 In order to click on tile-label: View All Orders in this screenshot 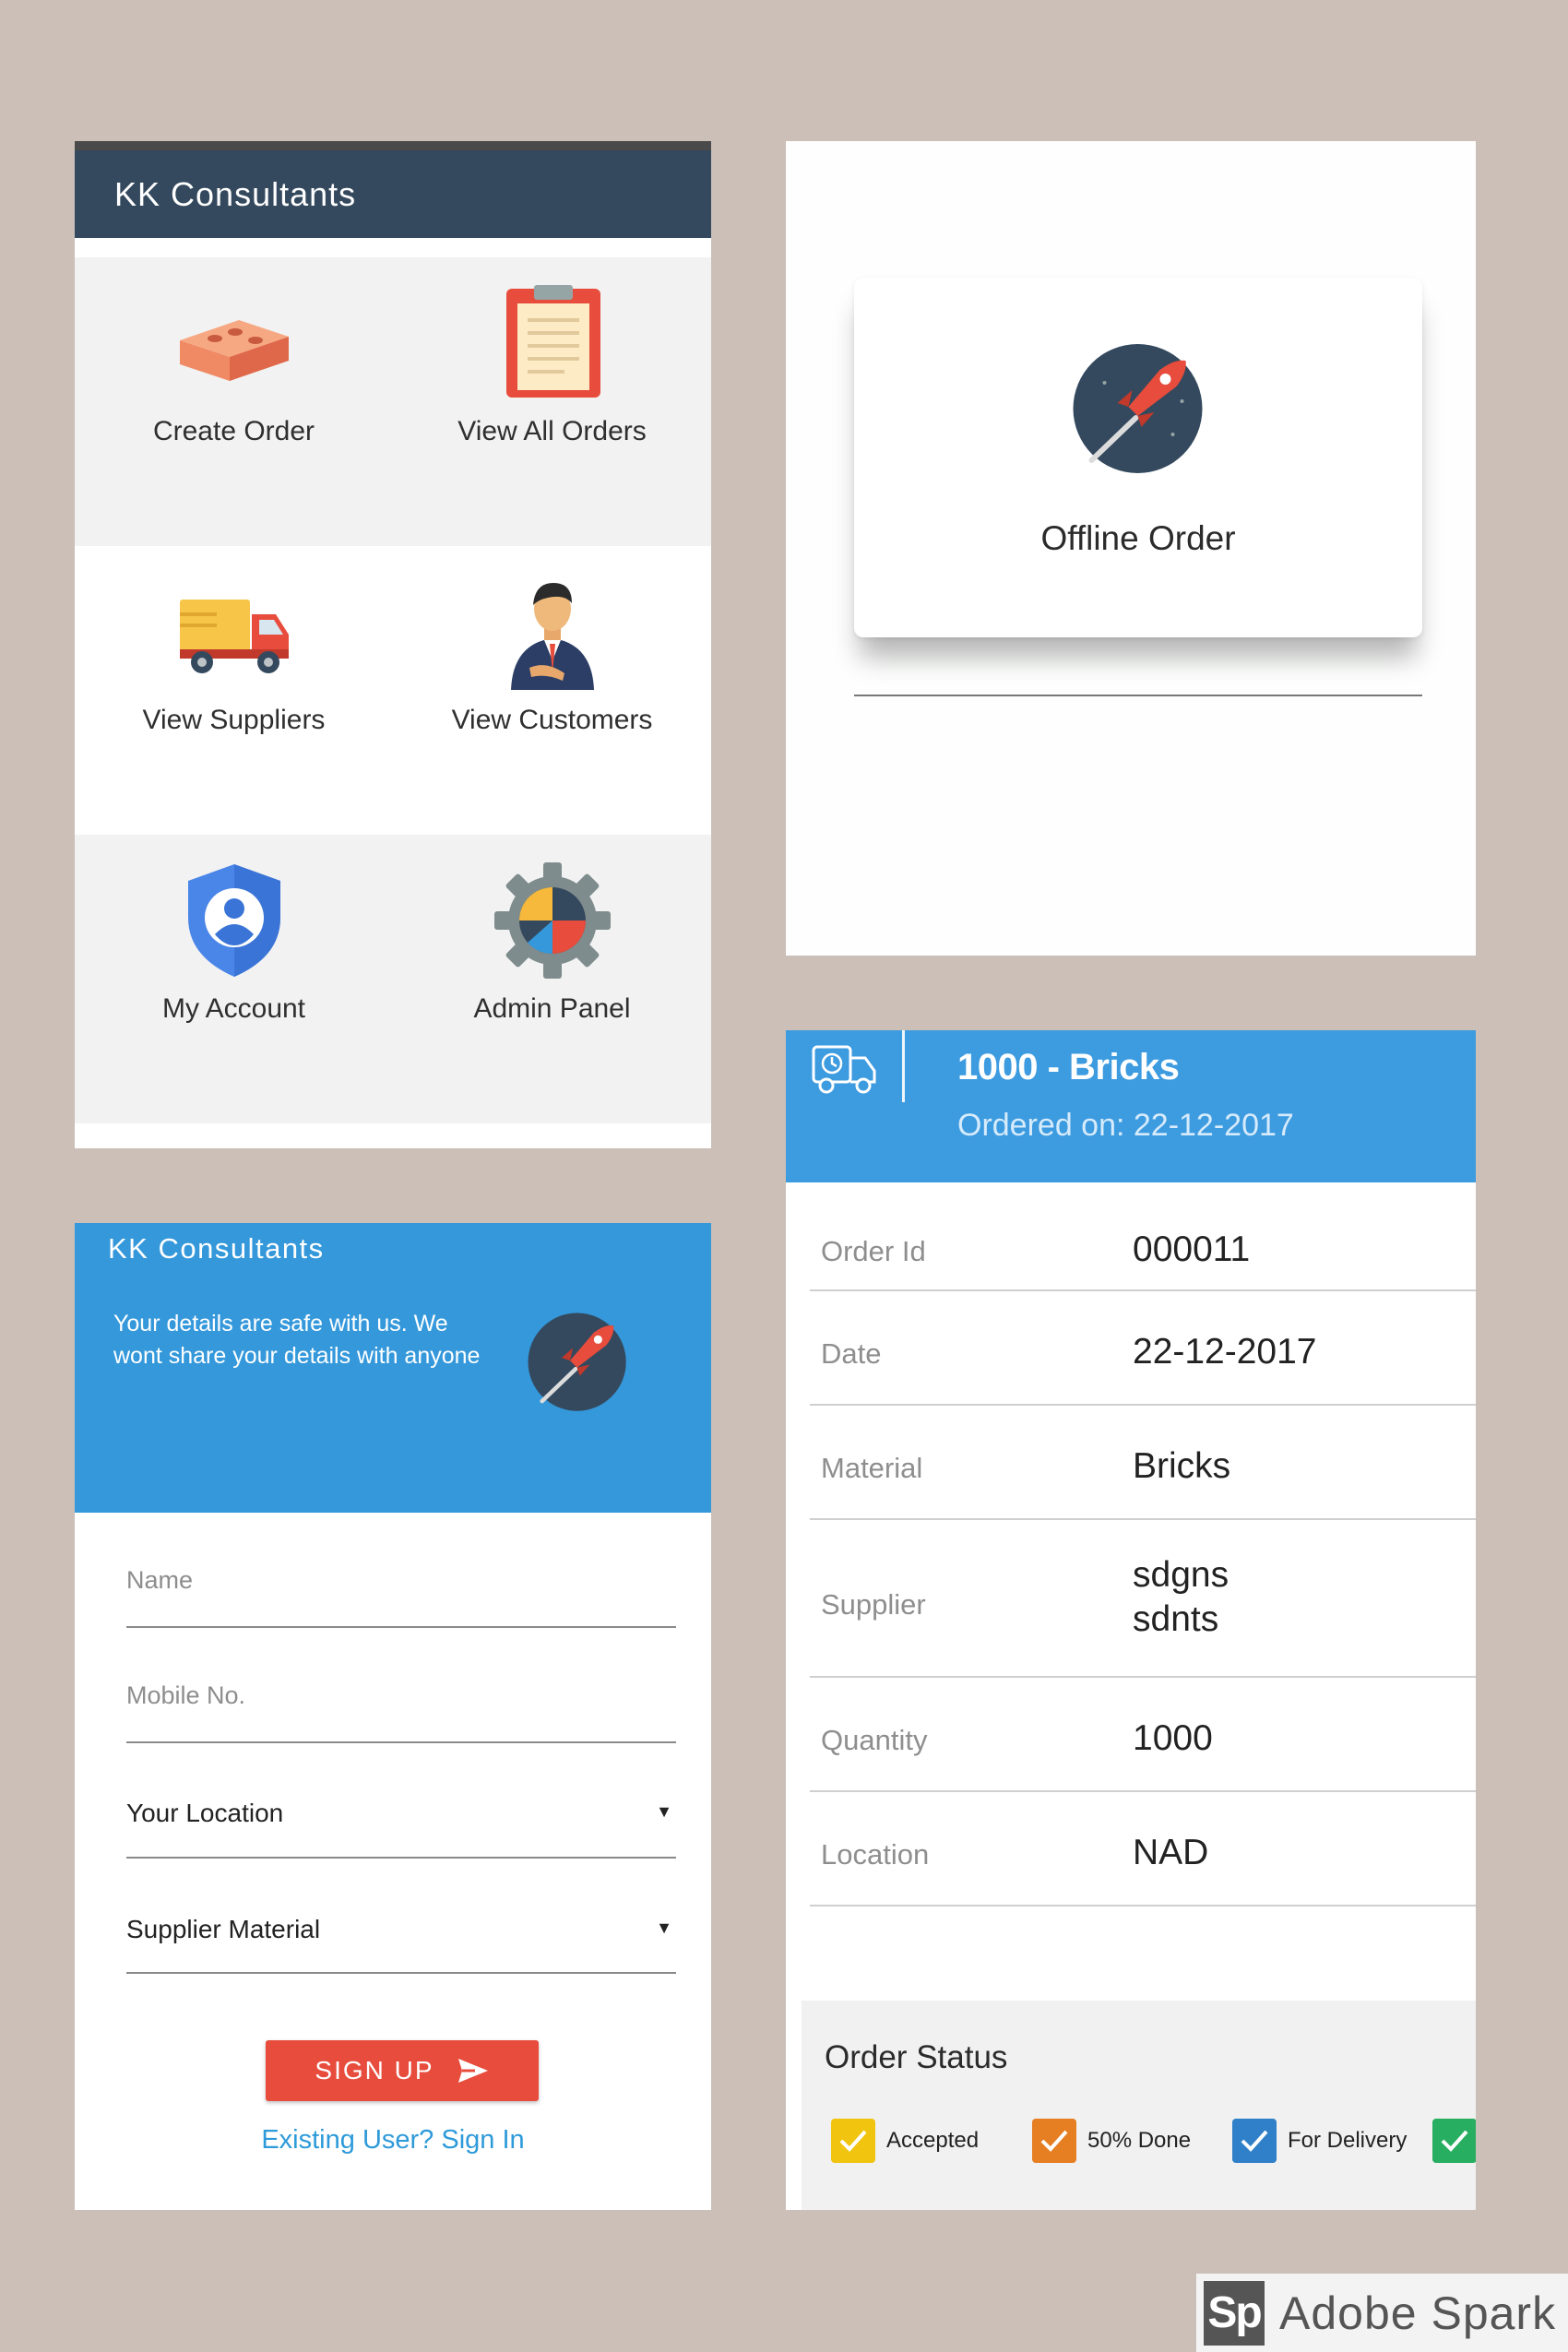, I will do `click(552, 431)`.